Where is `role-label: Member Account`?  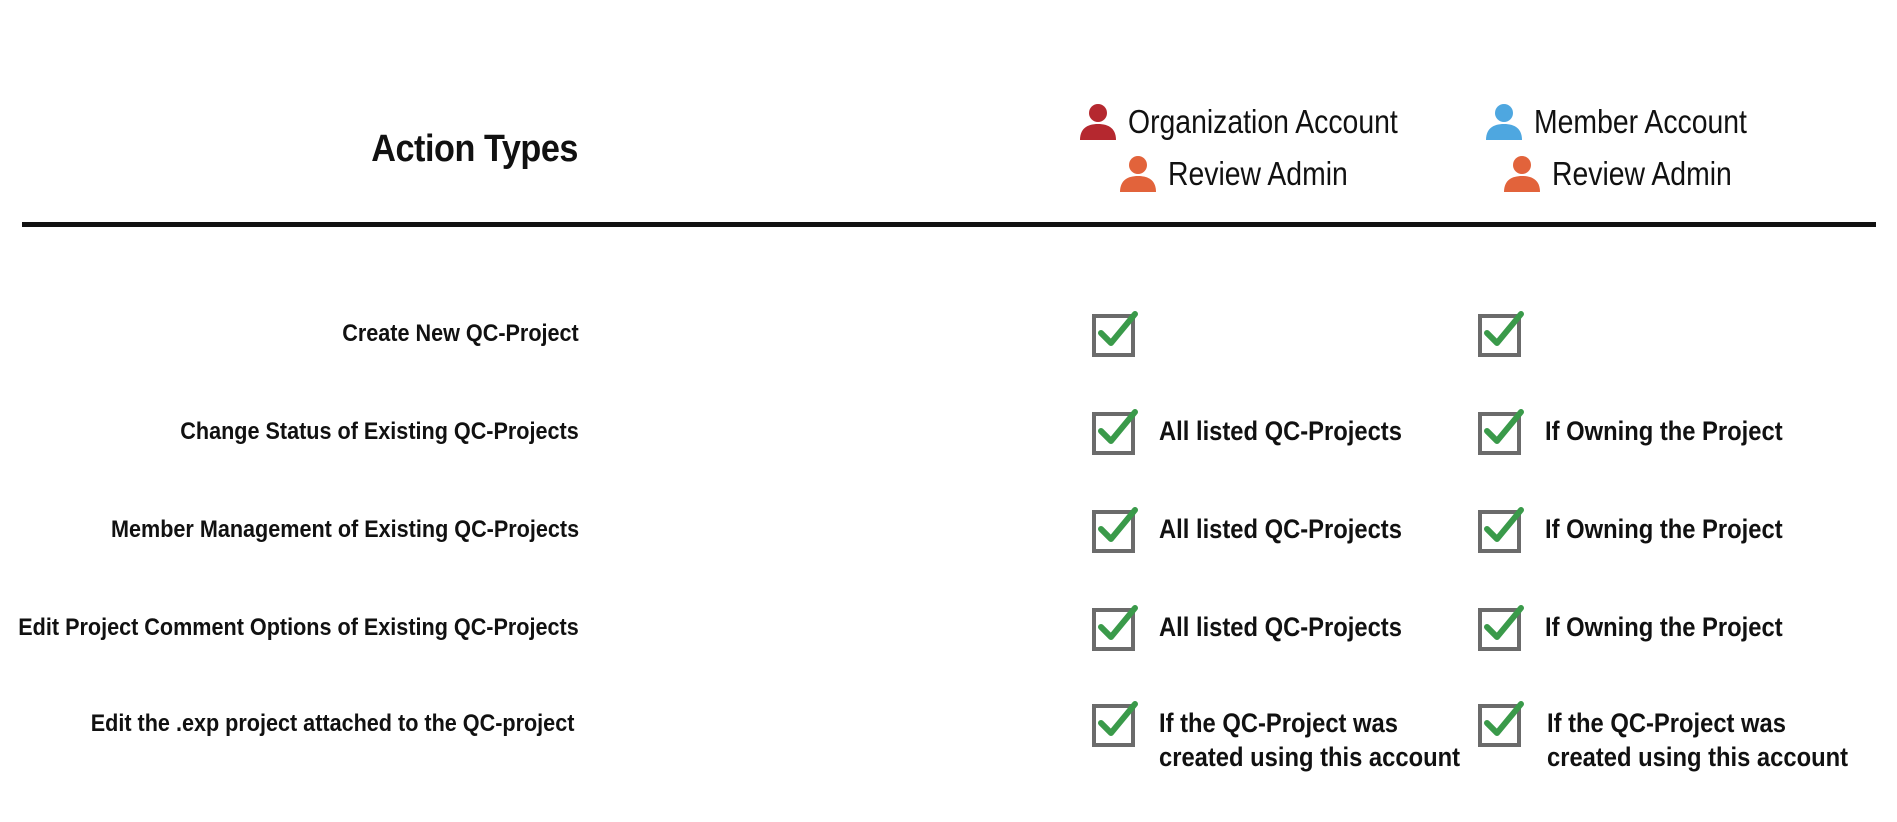 role-label: Member Account is located at coordinates (1640, 121).